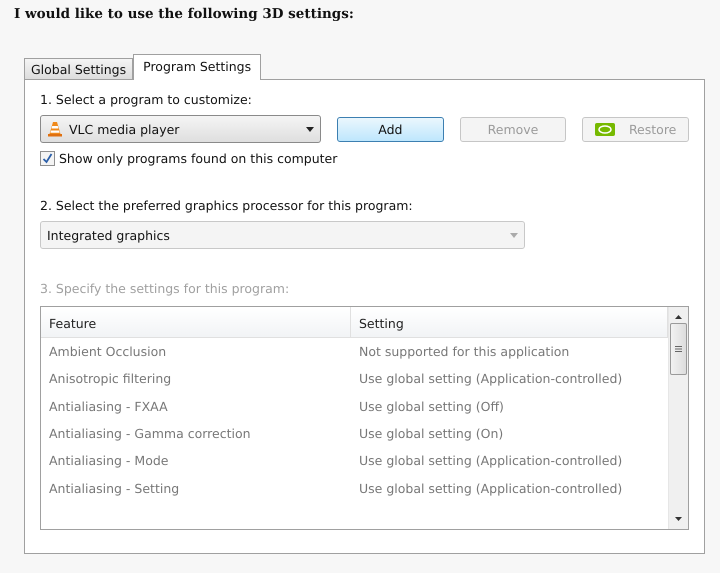 The height and width of the screenshot is (573, 720). I want to click on table-cell-text: Antialiasing - Mode, so click(109, 460).